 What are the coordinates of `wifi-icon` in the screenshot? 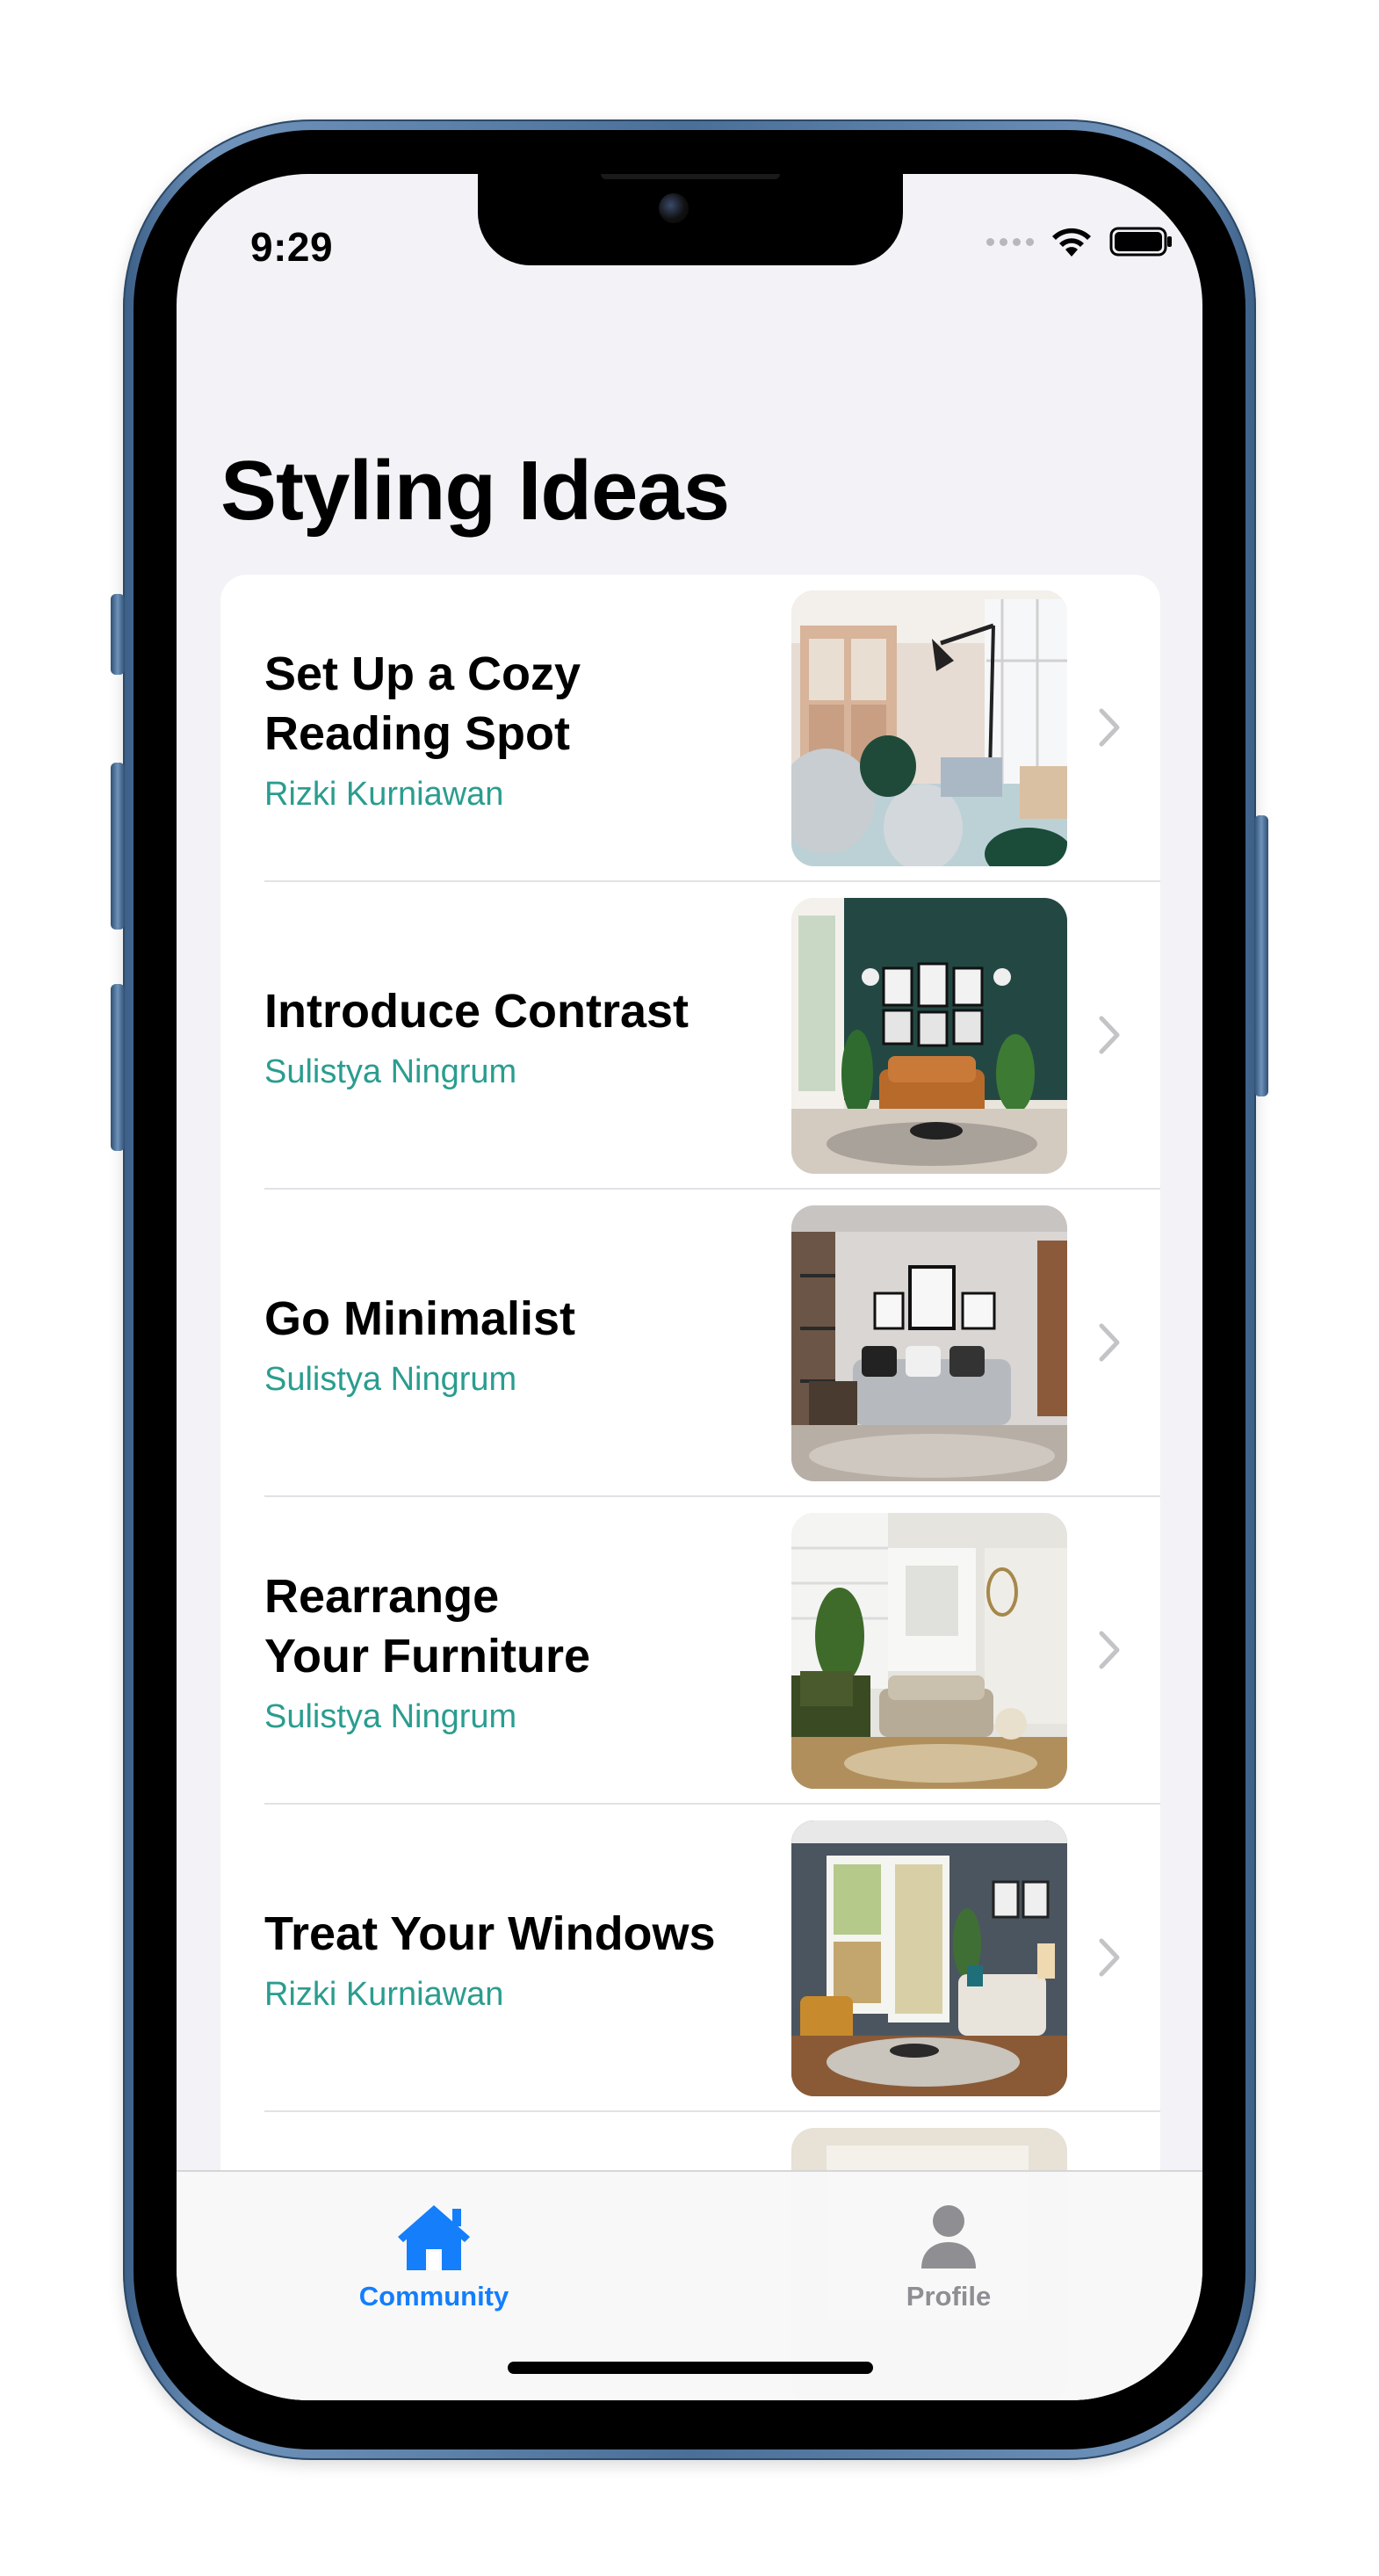 It's located at (1071, 242).